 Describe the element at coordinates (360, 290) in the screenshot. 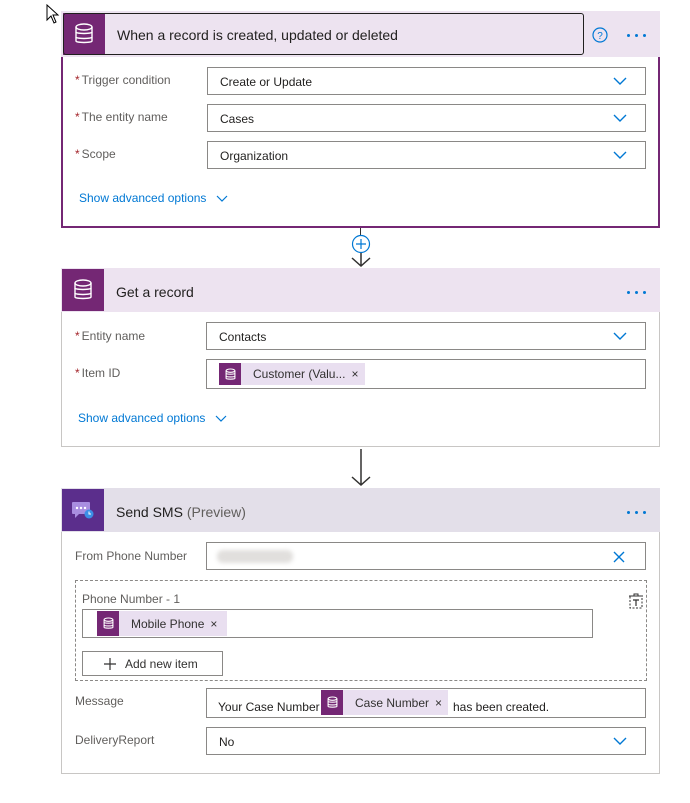

I see `get-record-card-header: Get a record` at that location.